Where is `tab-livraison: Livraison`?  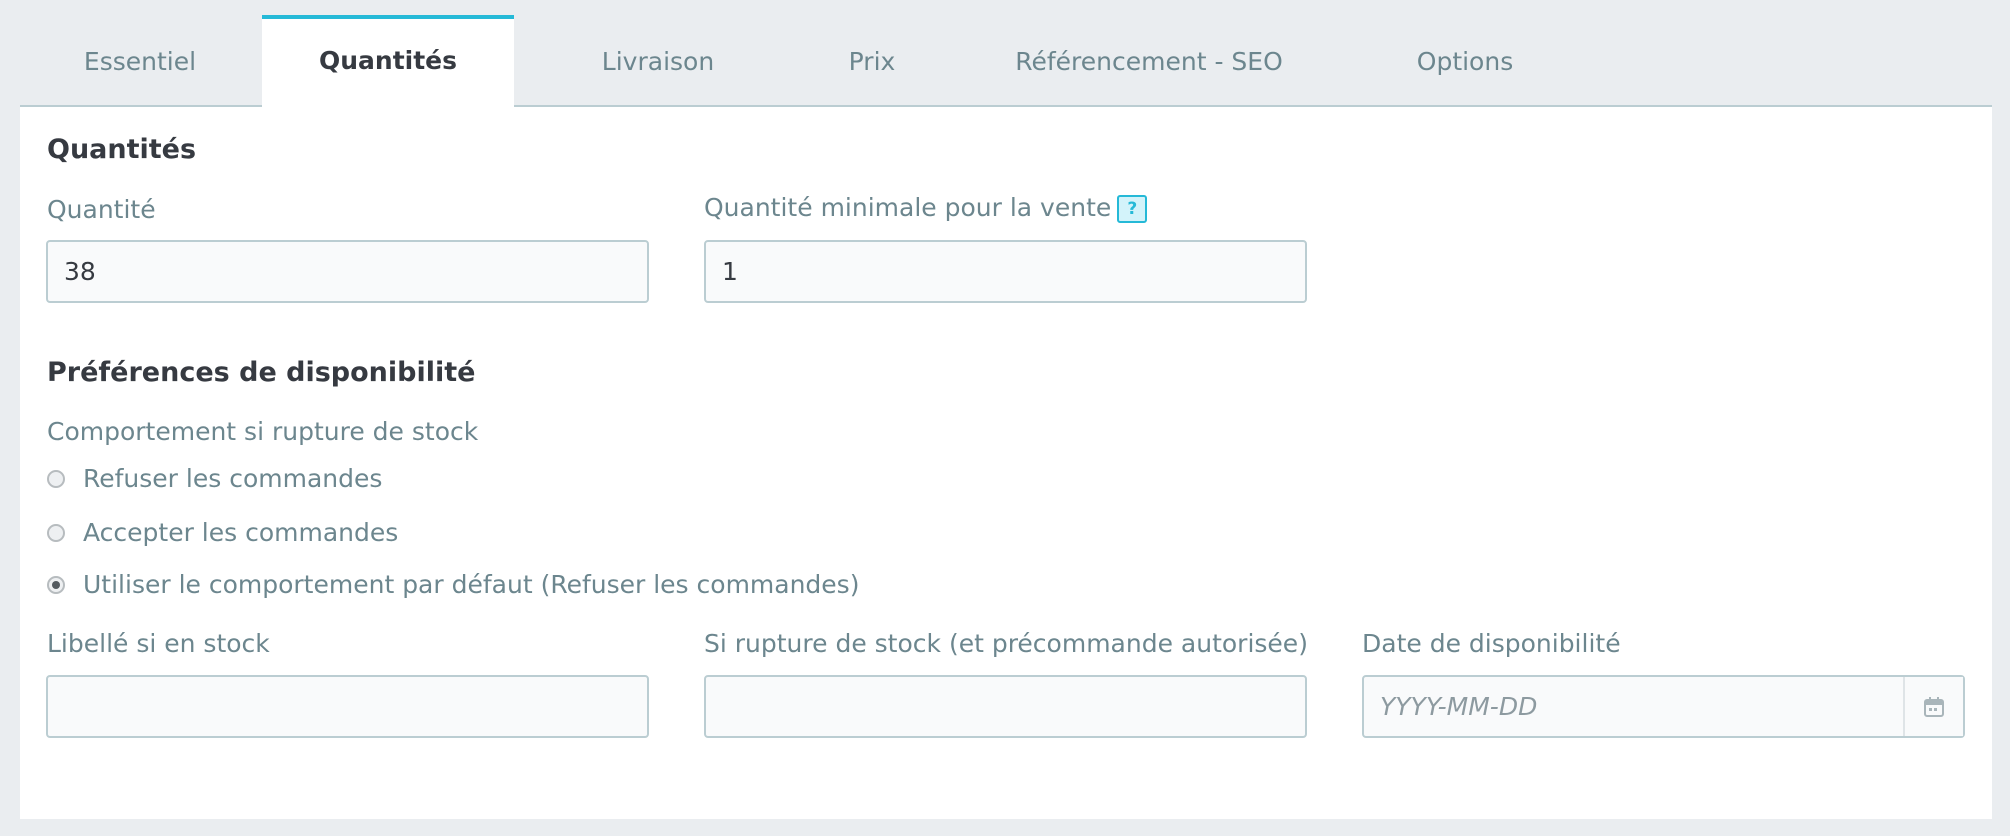 tab-livraison: Livraison is located at coordinates (658, 61).